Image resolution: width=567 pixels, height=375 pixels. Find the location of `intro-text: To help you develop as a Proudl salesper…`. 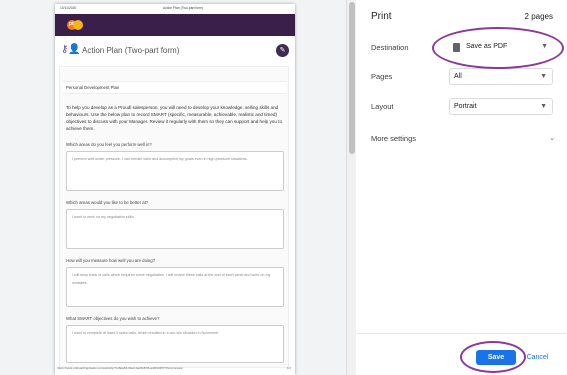

intro-text: To help you develop as a Proudl salesper… is located at coordinates (174, 118).